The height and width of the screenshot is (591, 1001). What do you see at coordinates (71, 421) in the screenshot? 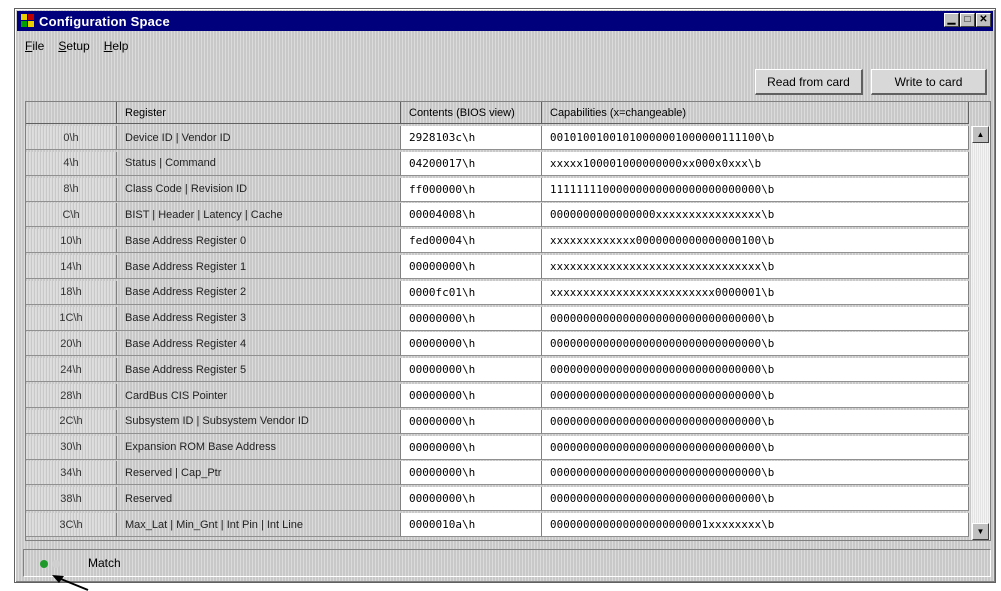
I see `row-offset: 2C\h` at bounding box center [71, 421].